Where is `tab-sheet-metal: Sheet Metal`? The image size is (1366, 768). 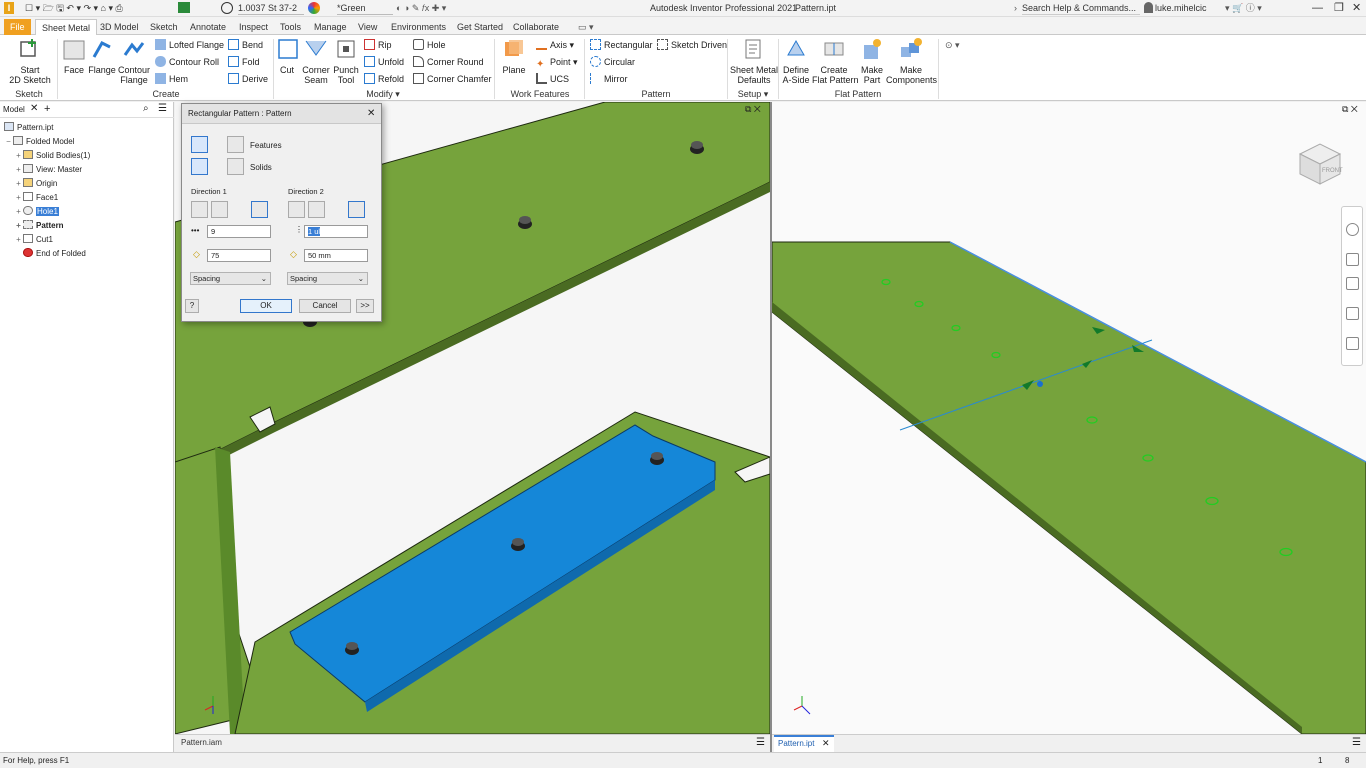
tab-sheet-metal: Sheet Metal is located at coordinates (66, 27).